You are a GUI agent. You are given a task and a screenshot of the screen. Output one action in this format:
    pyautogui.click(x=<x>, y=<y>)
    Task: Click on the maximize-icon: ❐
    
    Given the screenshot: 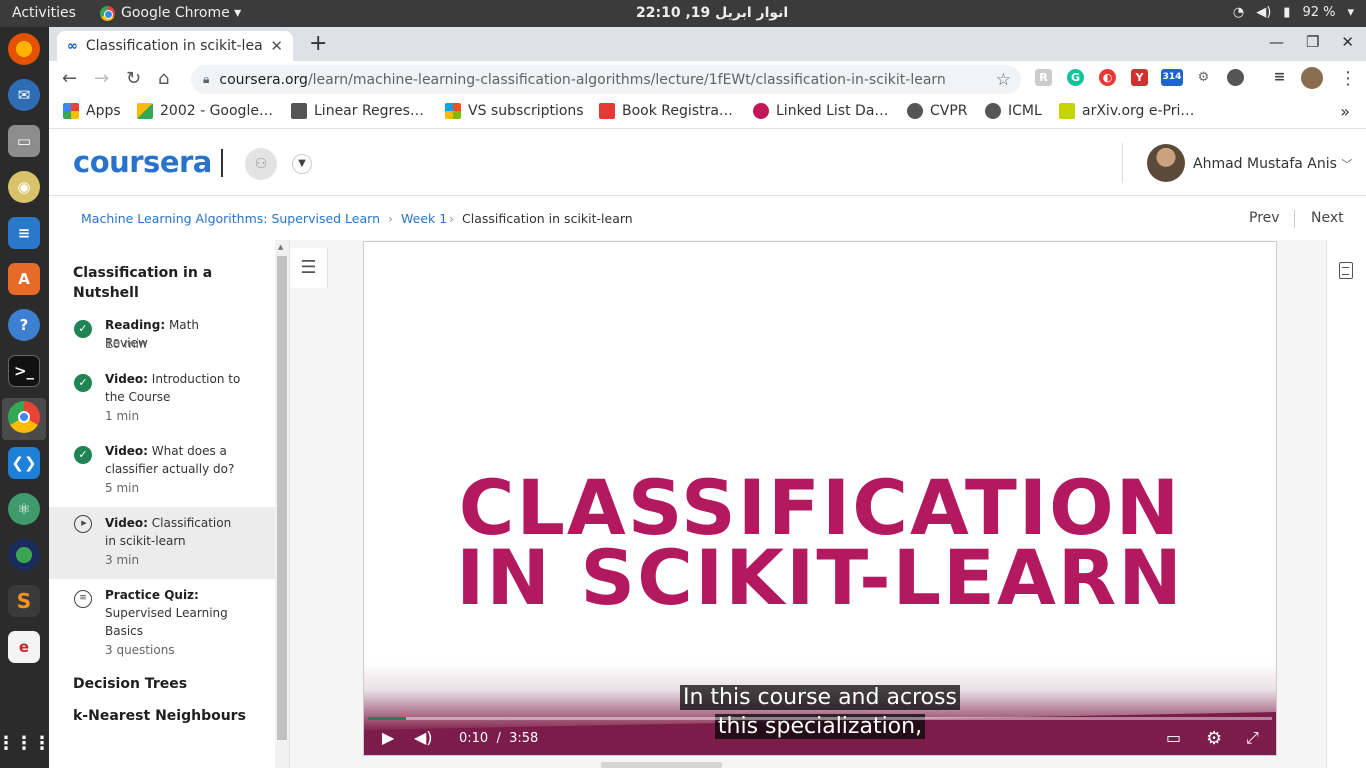 What is the action you would take?
    pyautogui.click(x=1312, y=42)
    